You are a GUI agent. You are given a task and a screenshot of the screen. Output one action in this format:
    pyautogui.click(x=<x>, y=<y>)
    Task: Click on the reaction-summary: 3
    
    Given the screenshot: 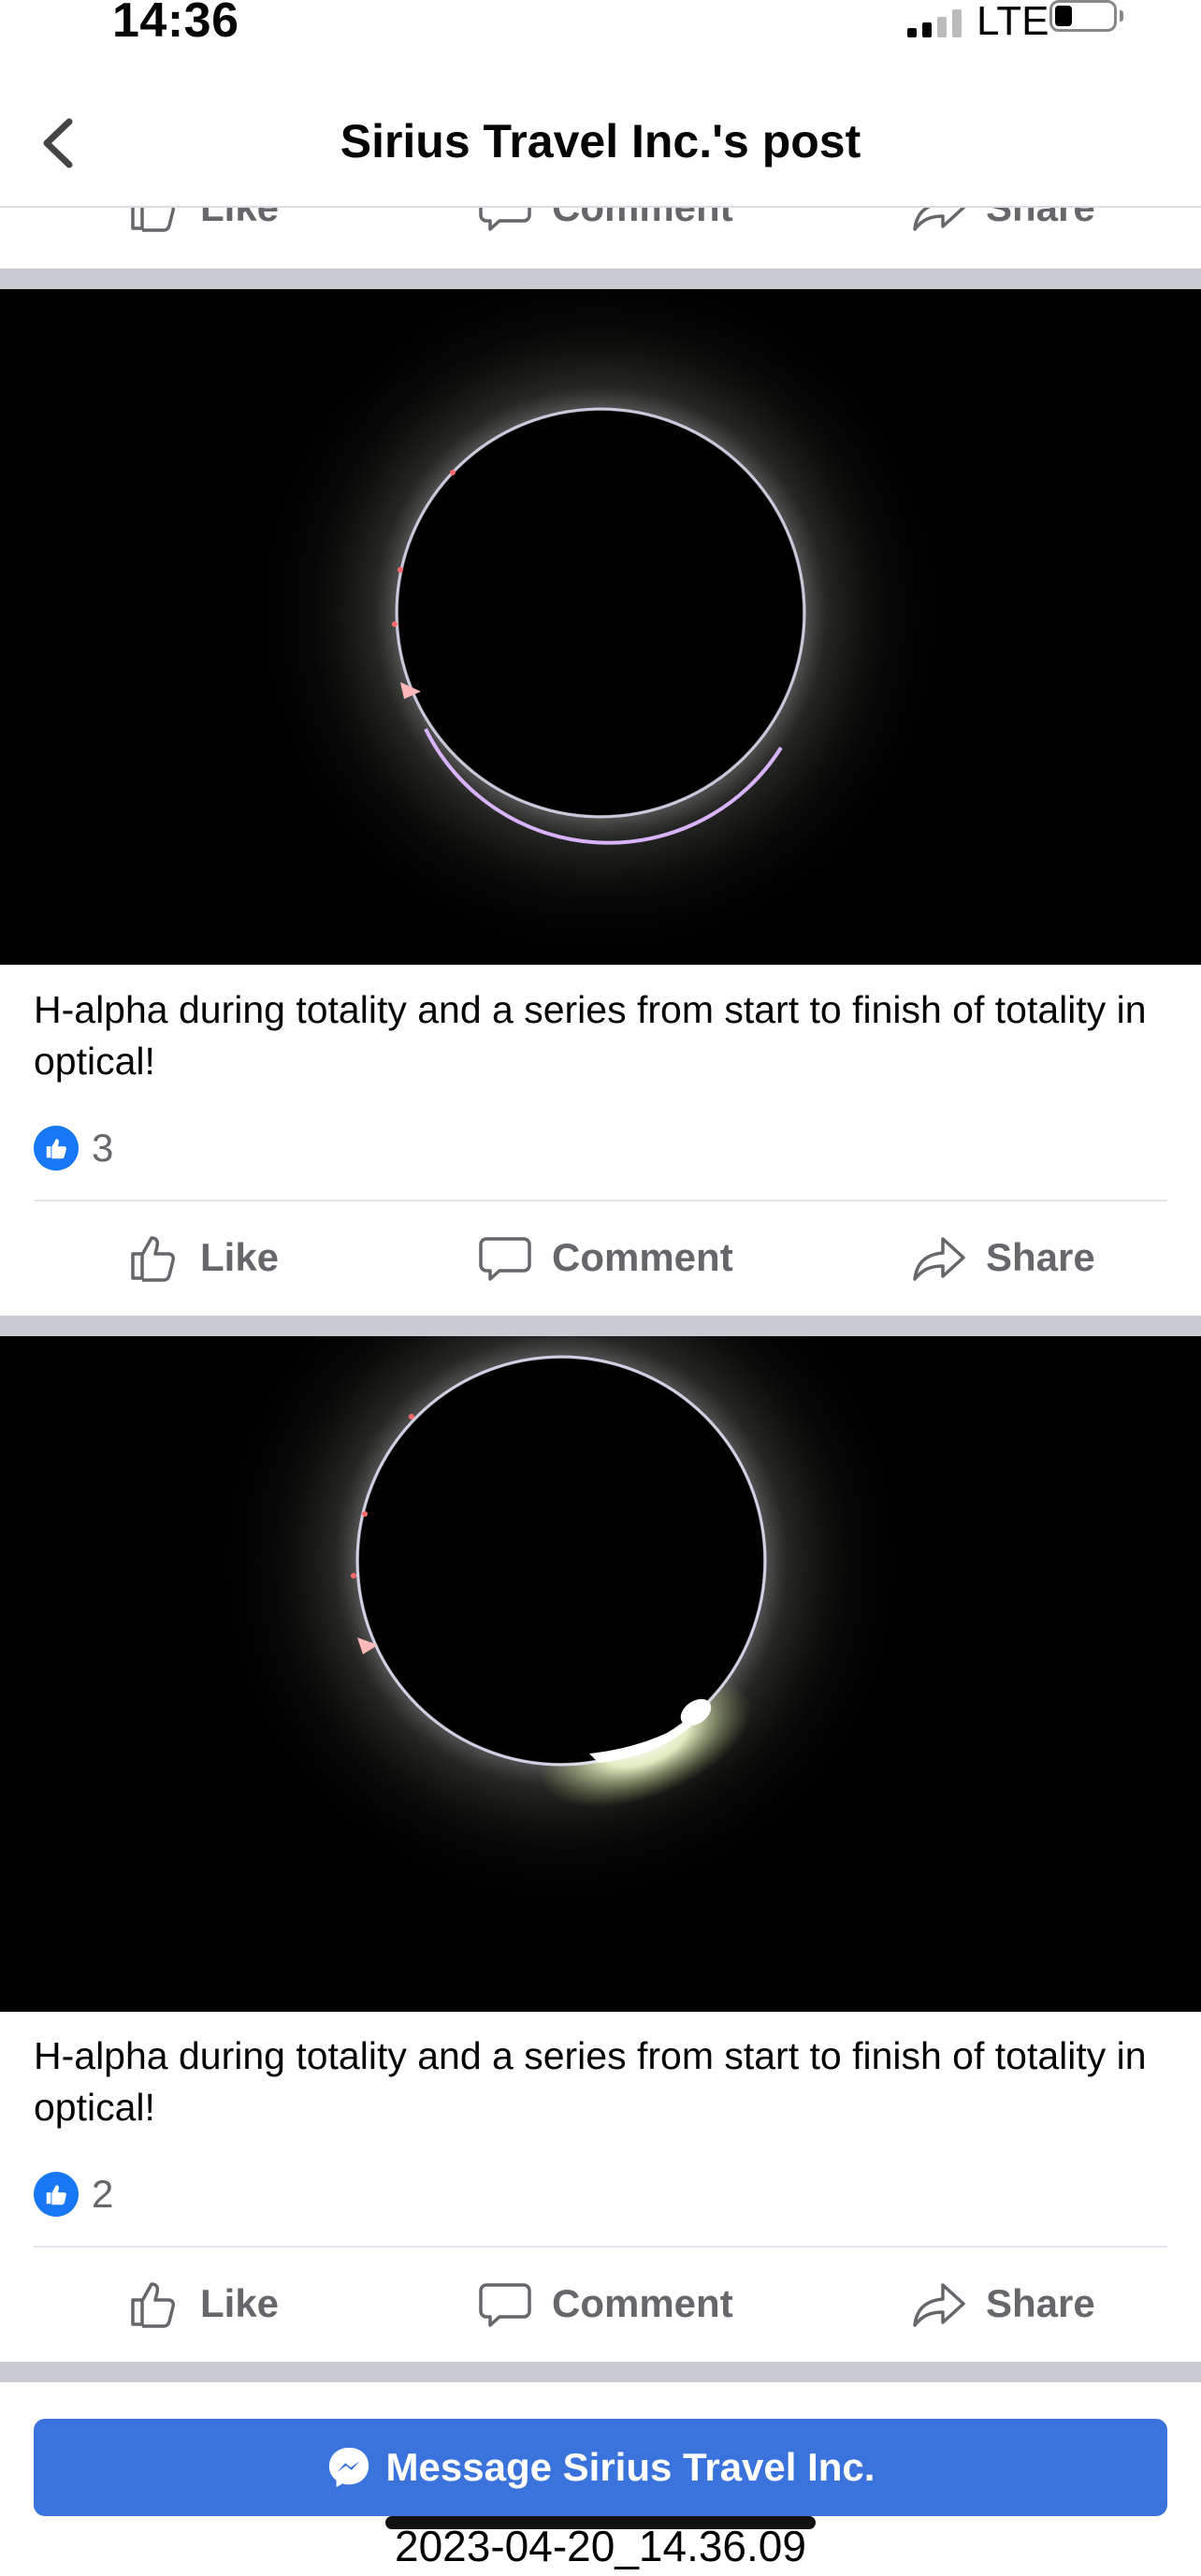 What is the action you would take?
    pyautogui.click(x=73, y=1148)
    